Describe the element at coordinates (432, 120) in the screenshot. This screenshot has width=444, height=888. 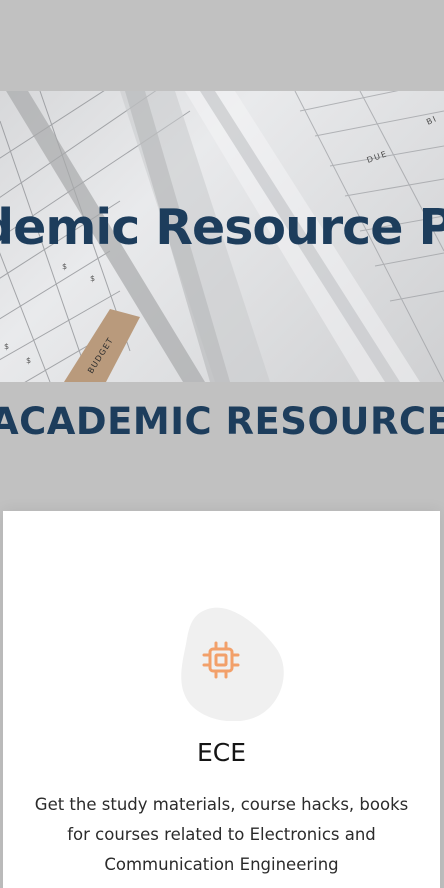
I see `bi-label: BI` at that location.